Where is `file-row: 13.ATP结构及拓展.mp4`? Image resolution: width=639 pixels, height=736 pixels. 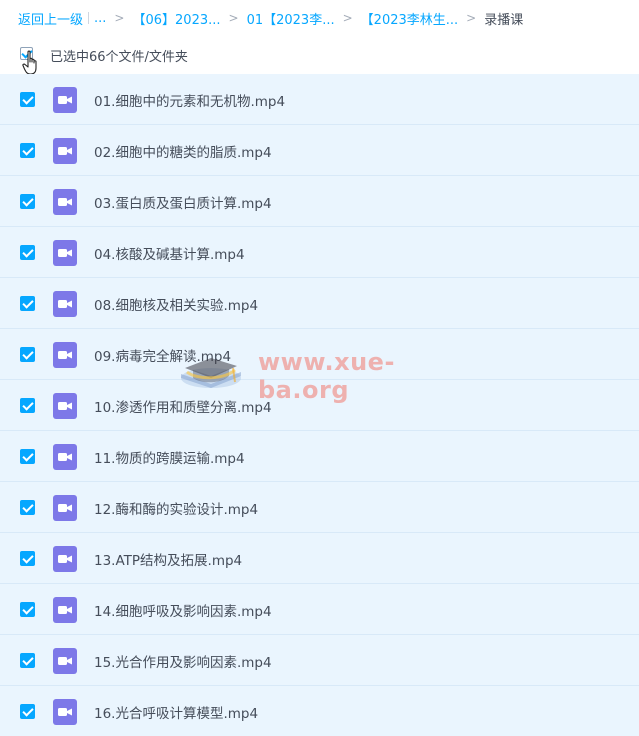 file-row: 13.ATP结构及拓展.mp4 is located at coordinates (319, 558).